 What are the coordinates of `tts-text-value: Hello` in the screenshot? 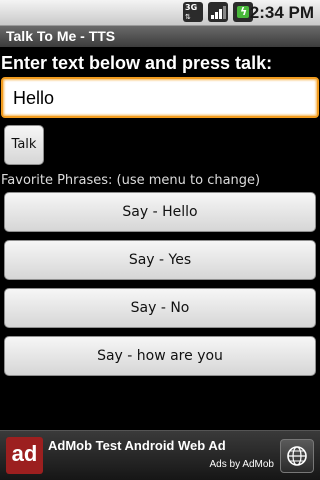 It's located at (34, 98).